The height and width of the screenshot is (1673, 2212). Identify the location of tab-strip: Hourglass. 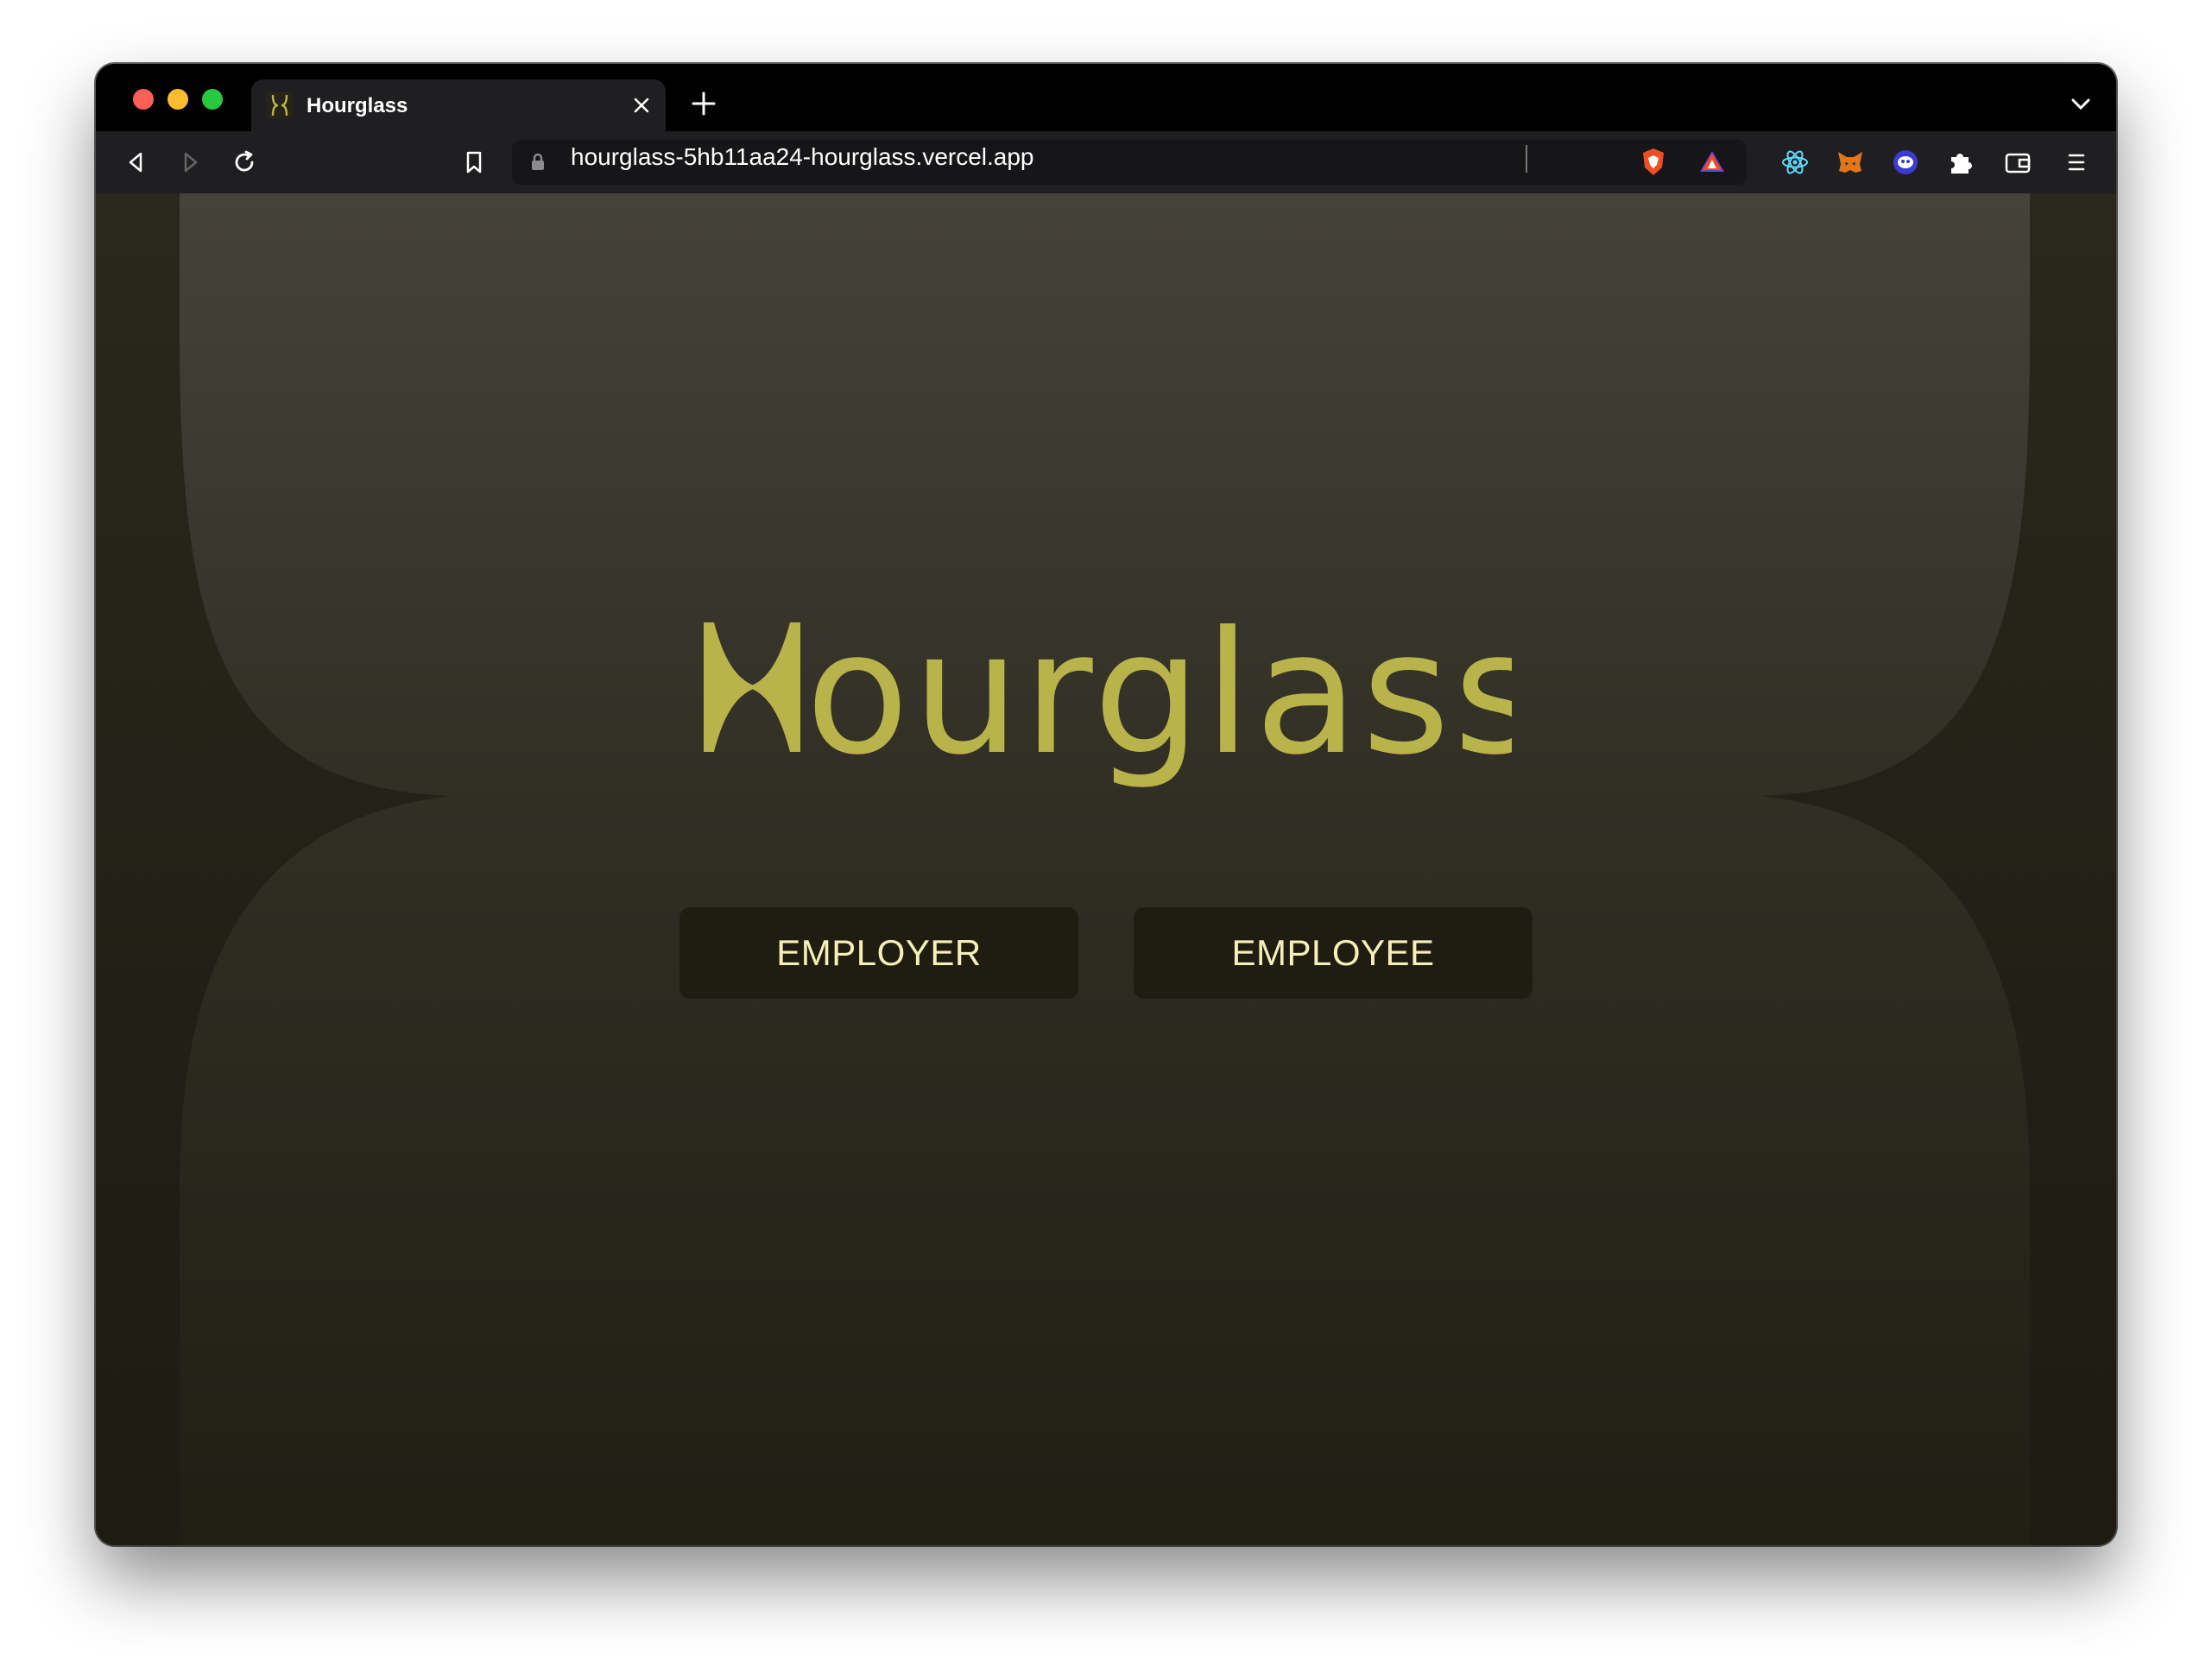
(1106, 97).